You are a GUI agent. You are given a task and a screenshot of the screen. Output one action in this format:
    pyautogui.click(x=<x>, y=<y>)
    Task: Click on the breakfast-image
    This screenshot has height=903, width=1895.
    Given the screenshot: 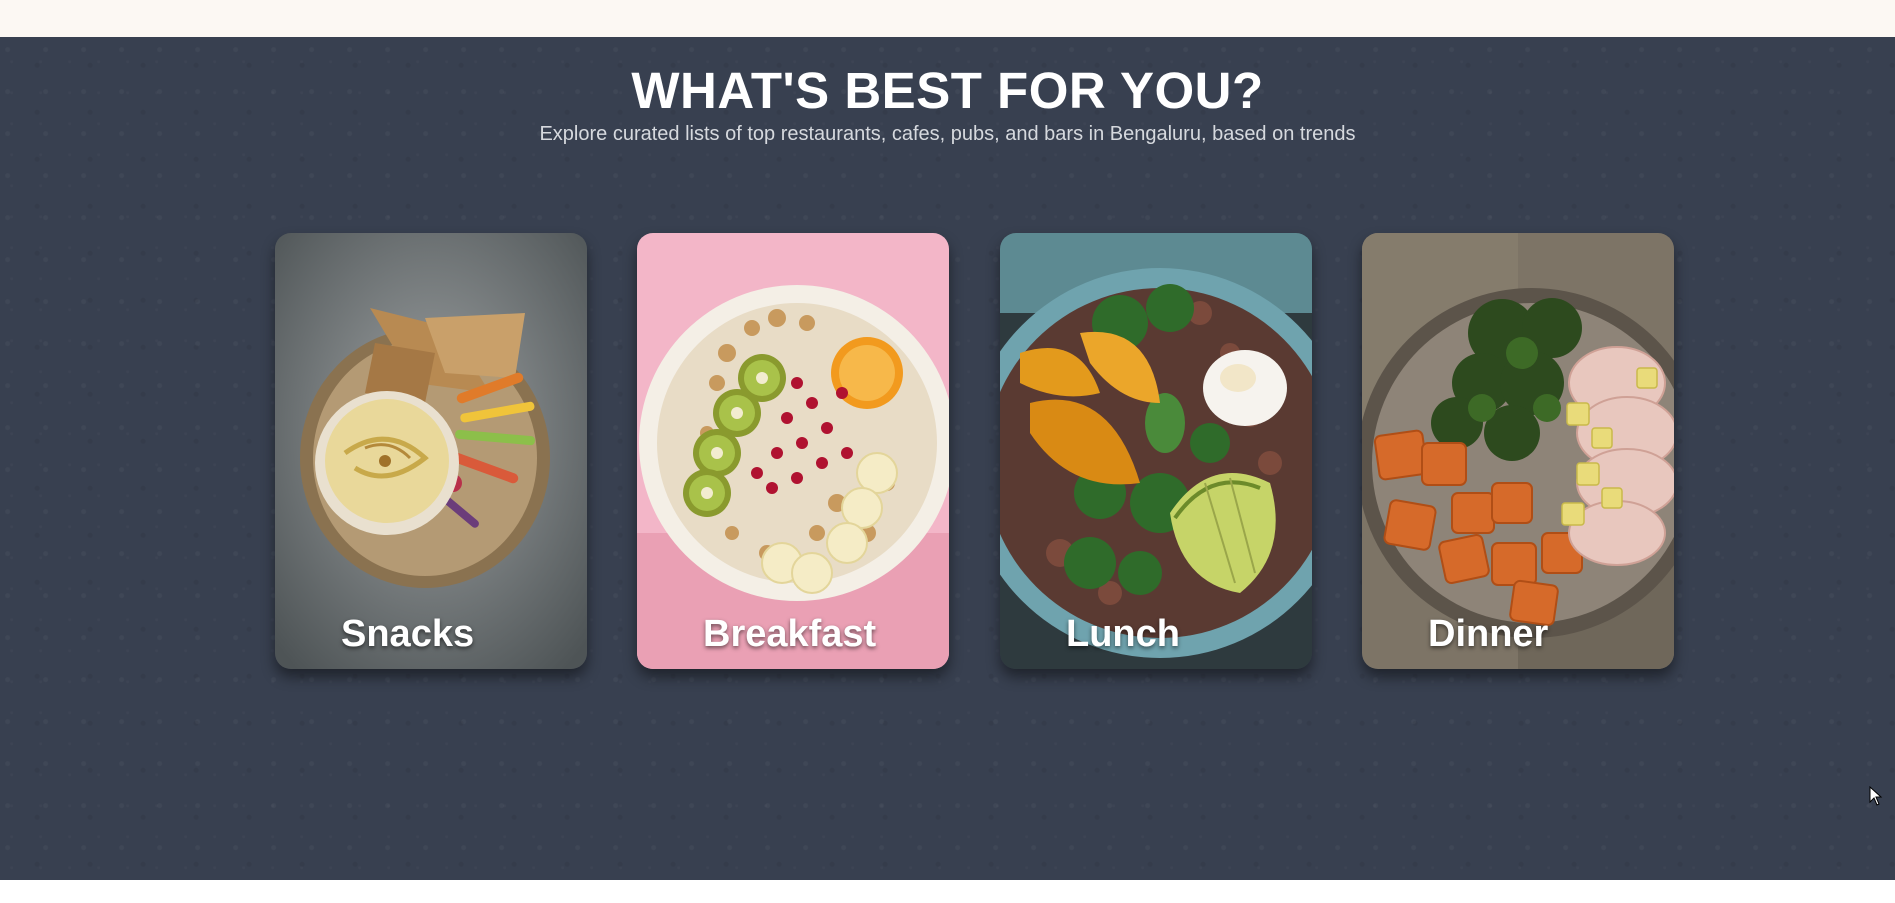 What is the action you would take?
    pyautogui.click(x=793, y=451)
    